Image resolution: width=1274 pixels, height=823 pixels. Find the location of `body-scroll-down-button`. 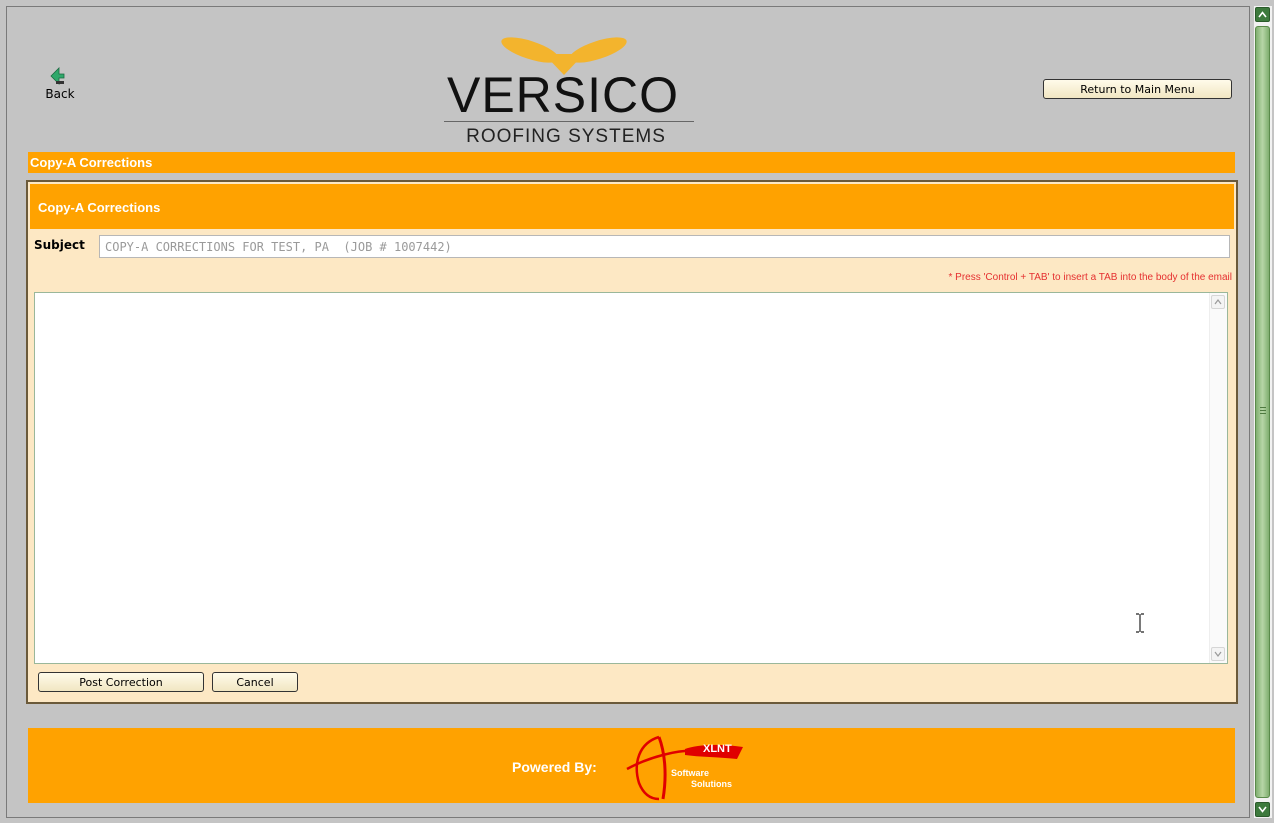

body-scroll-down-button is located at coordinates (1218, 654).